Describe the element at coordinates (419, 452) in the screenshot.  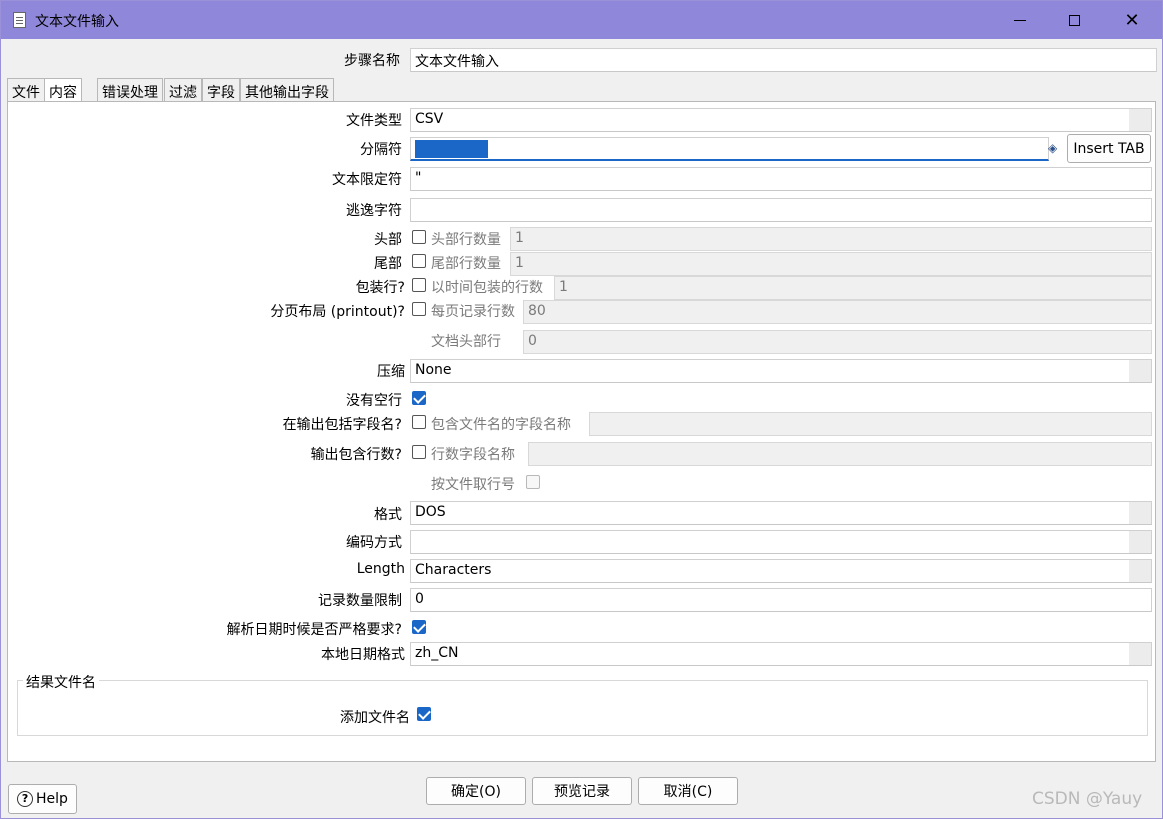
I see `include-rownum-checkbox` at that location.